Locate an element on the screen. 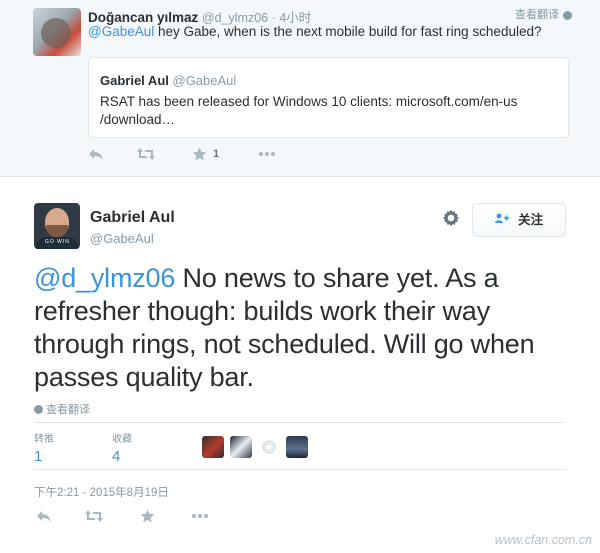 The image size is (600, 553). tweet-time: · 4小时 is located at coordinates (292, 18).